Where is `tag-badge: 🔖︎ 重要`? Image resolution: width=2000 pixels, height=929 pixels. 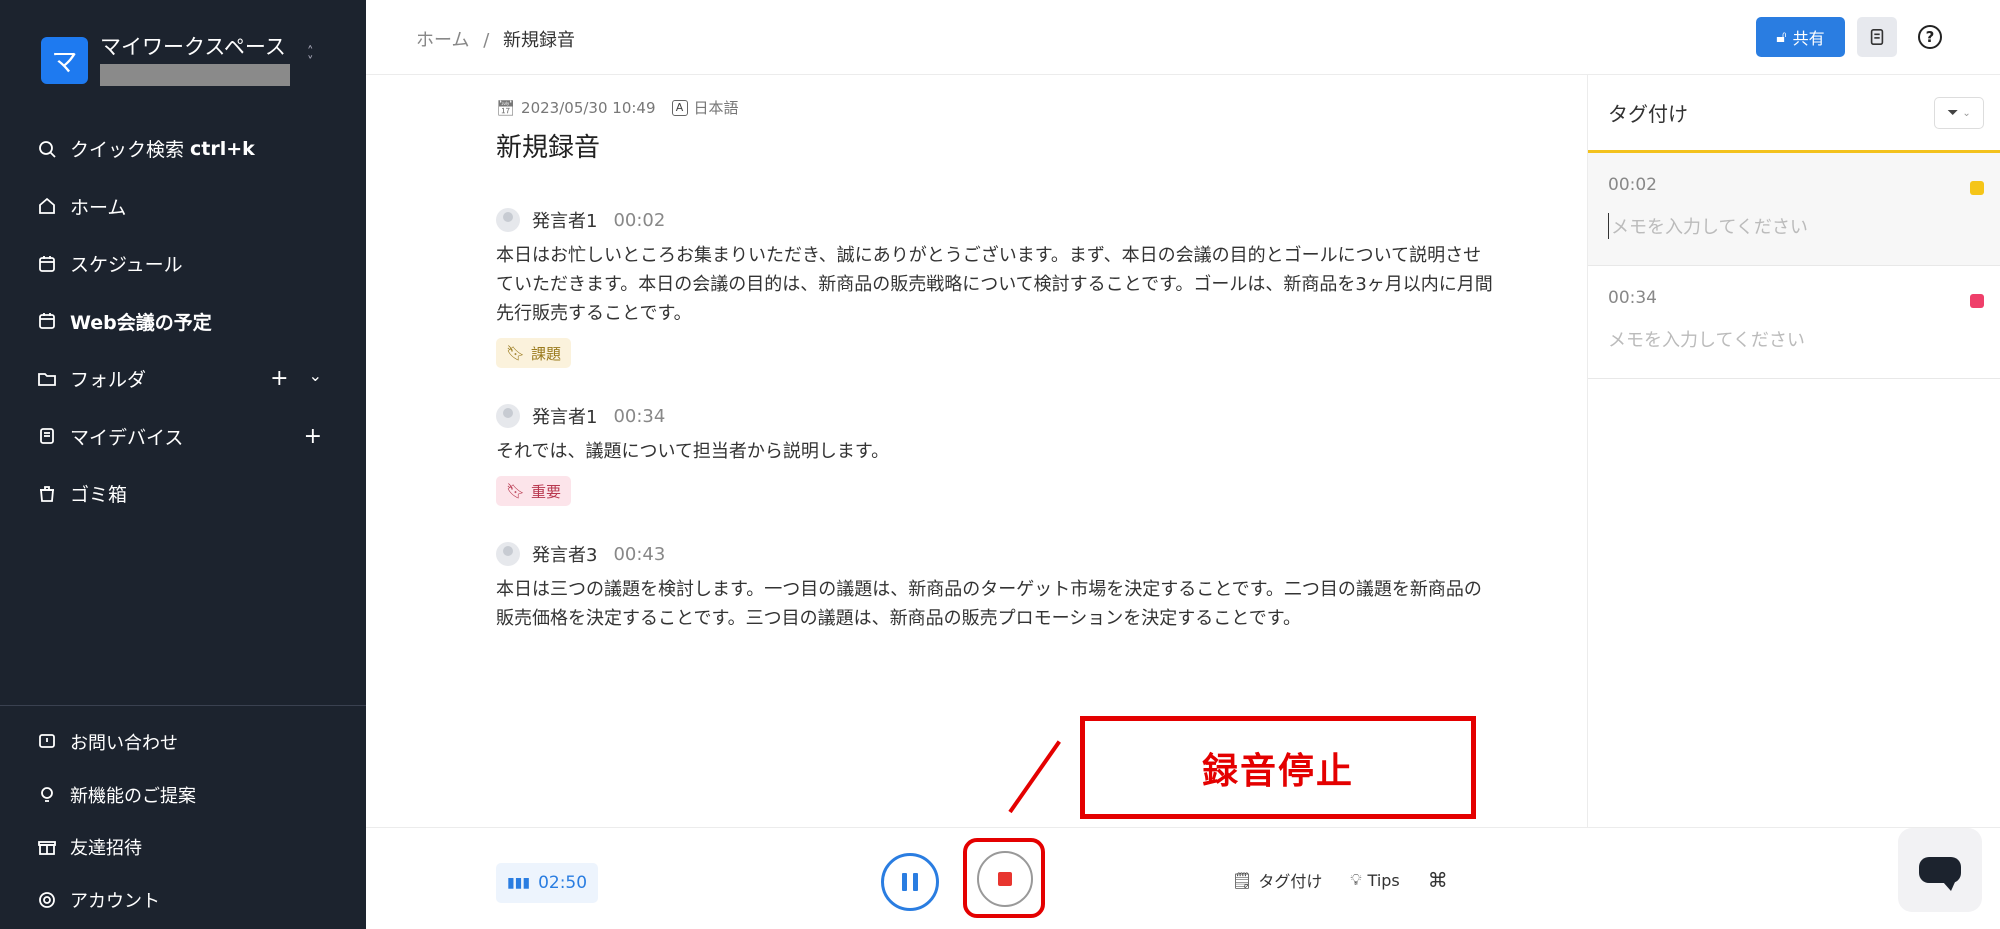
tag-badge: 🔖︎ 重要 is located at coordinates (534, 491).